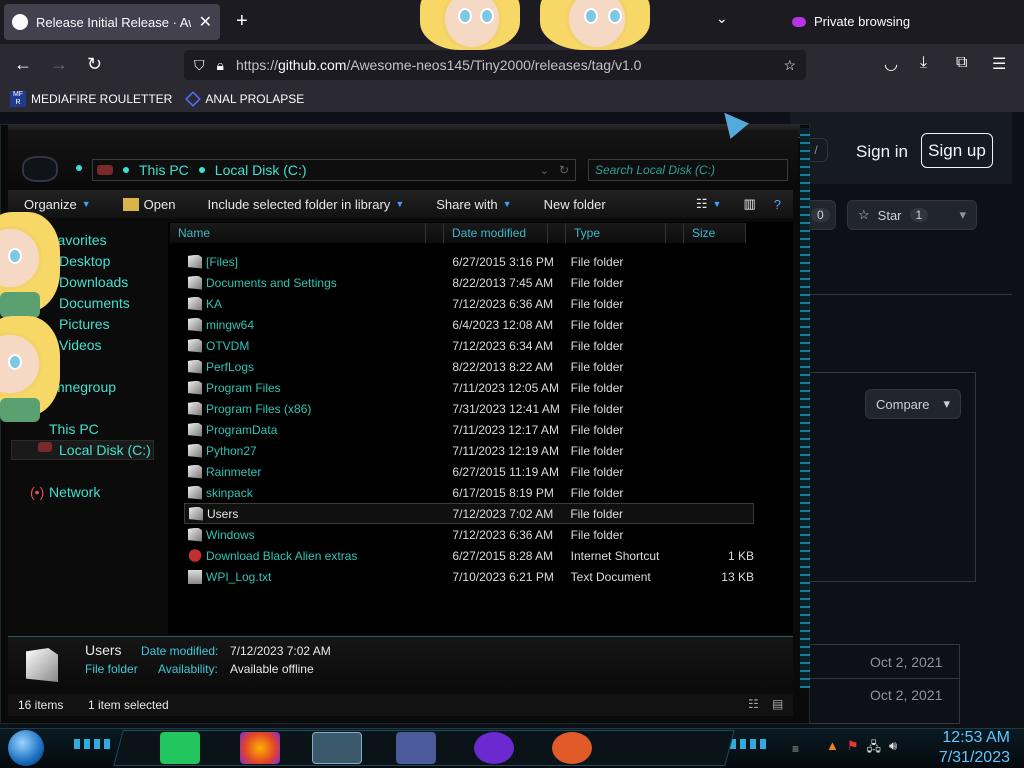 This screenshot has height=768, width=1024. I want to click on breadcrumb-local-disk: Local Disk (C:), so click(261, 170).